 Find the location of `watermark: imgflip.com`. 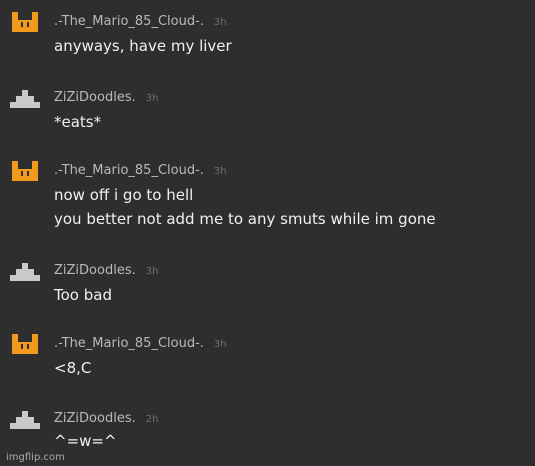

watermark: imgflip.com is located at coordinates (35, 457).